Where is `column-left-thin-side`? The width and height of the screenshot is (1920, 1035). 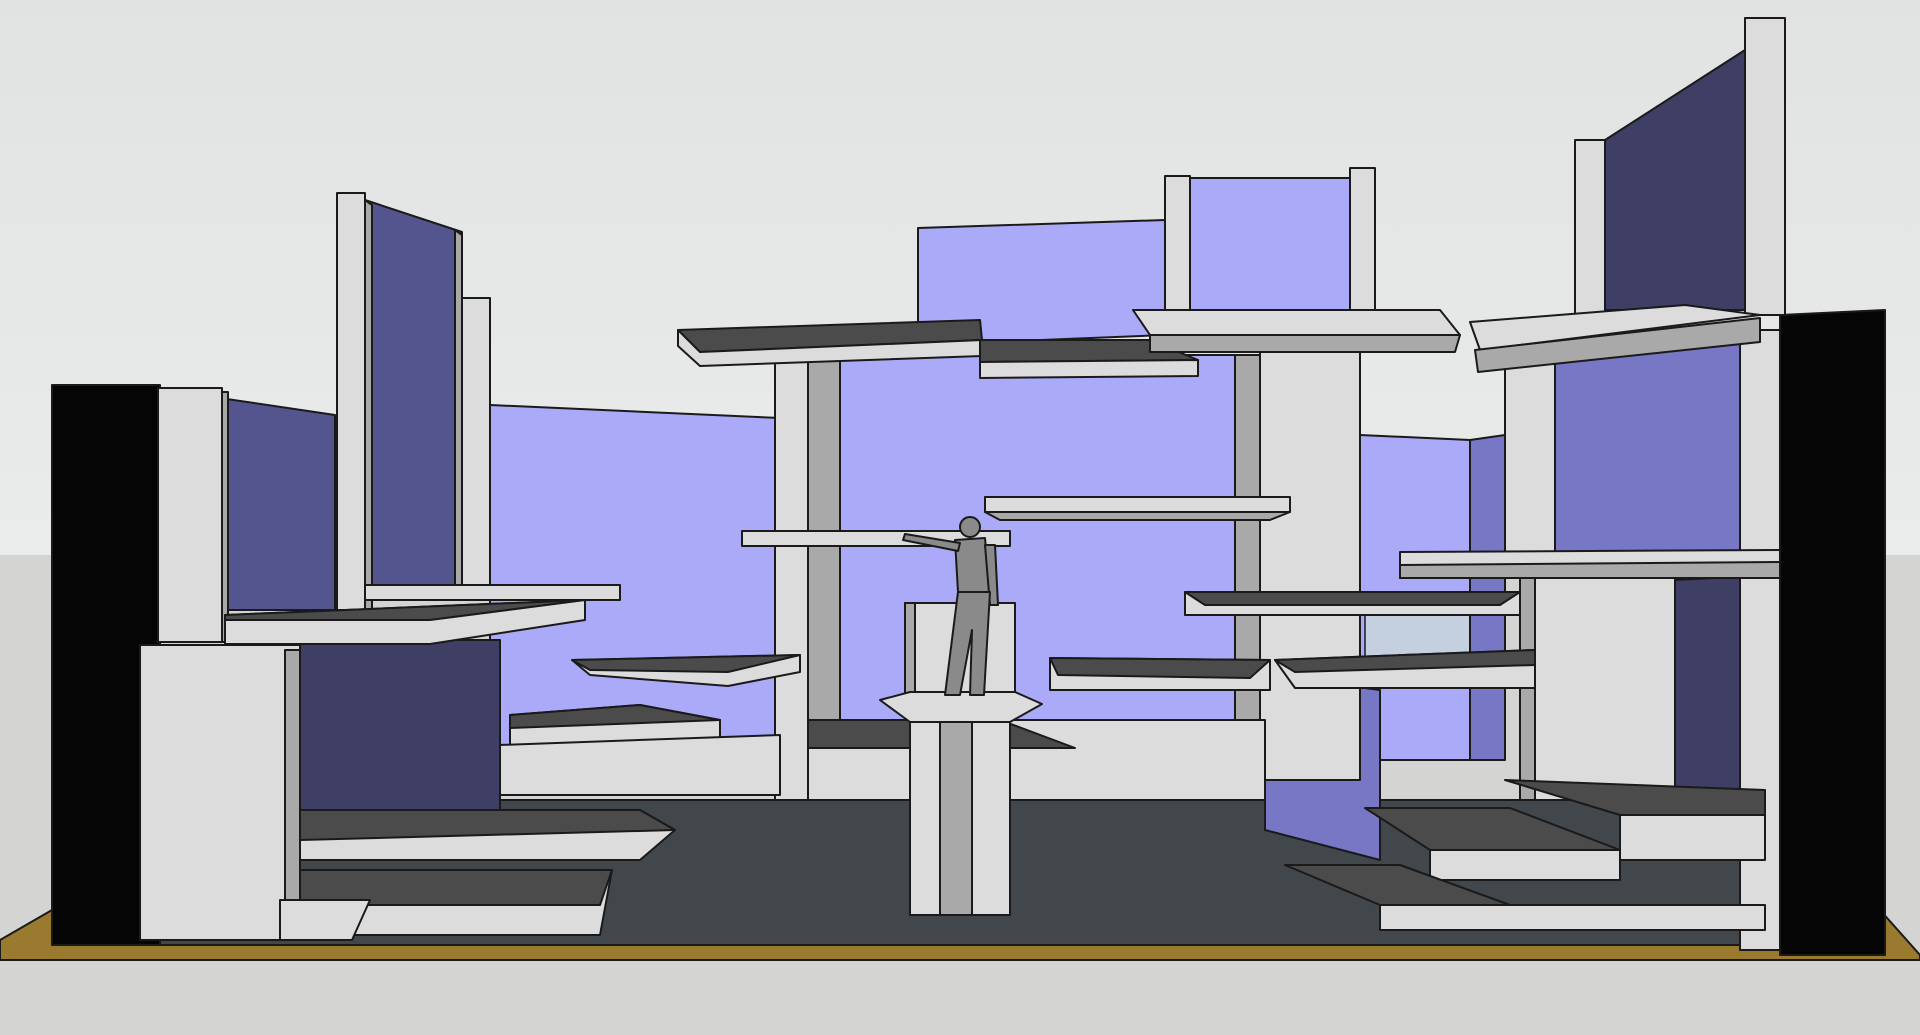
column-left-thin-side is located at coordinates (458, 410).